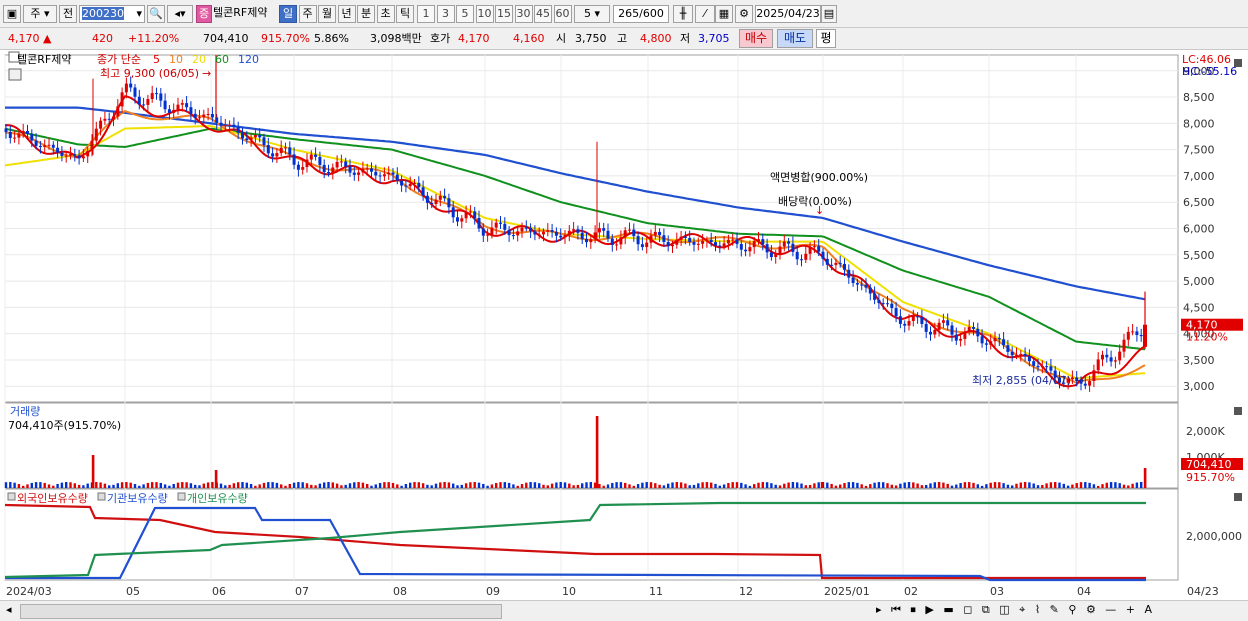 The image size is (1248, 621). What do you see at coordinates (180, 14) in the screenshot?
I see `sound-icon: ◂▾` at bounding box center [180, 14].